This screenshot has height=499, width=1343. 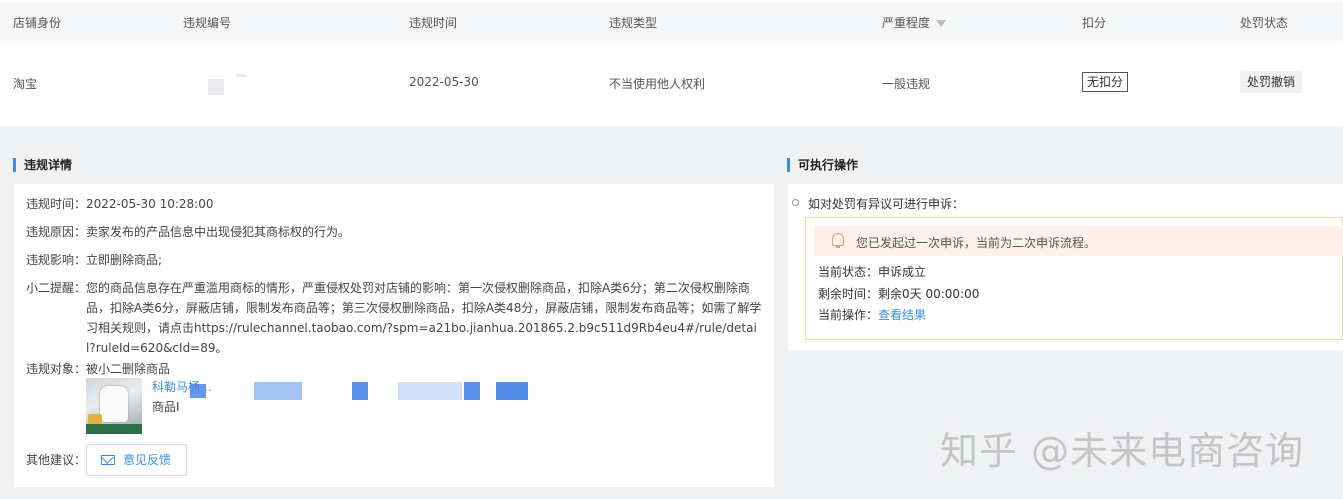 What do you see at coordinates (657, 84) in the screenshot?
I see `cell-type: 不当使用他人权利` at bounding box center [657, 84].